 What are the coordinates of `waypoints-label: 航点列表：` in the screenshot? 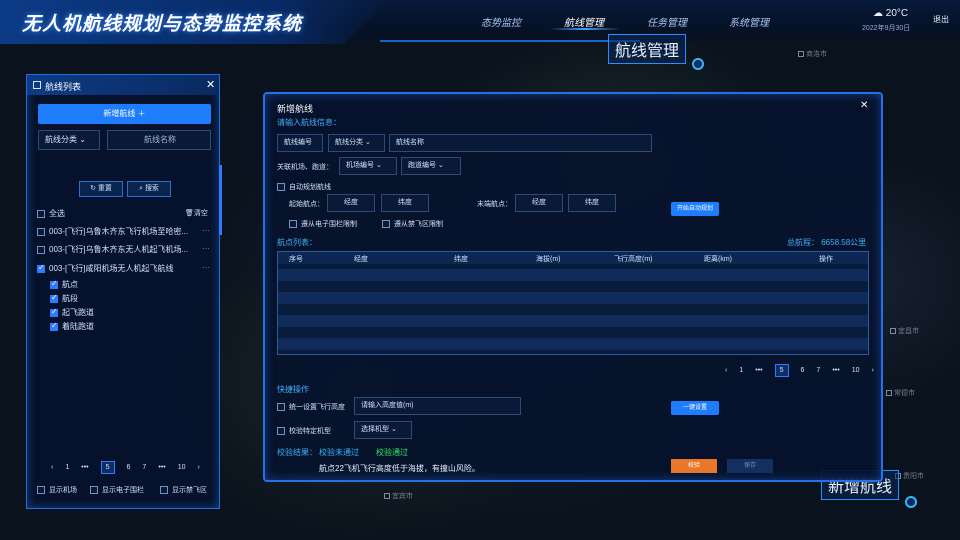 It's located at (297, 242).